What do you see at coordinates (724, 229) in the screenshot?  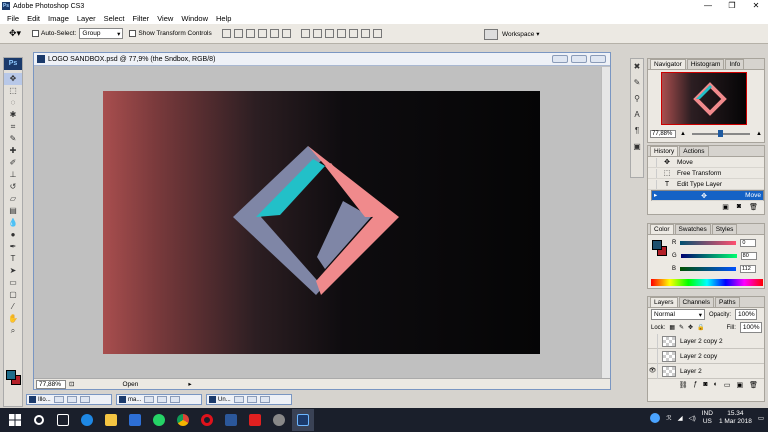 I see `tab-styles: Styles` at bounding box center [724, 229].